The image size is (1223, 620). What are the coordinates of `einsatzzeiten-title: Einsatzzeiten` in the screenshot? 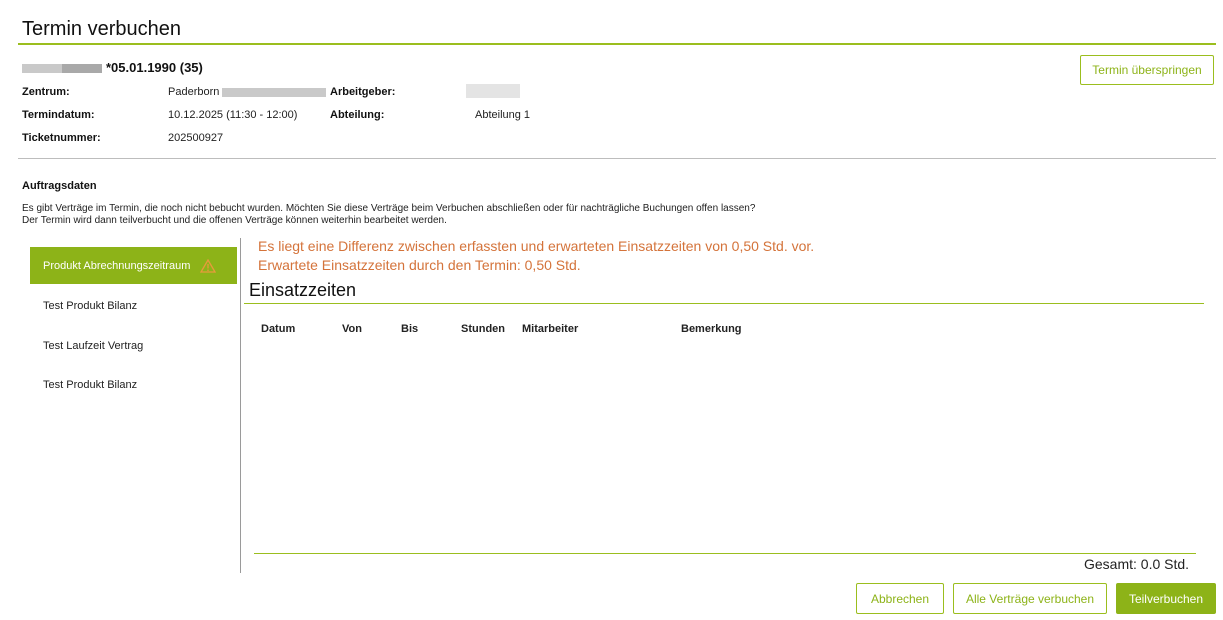 It's located at (303, 290).